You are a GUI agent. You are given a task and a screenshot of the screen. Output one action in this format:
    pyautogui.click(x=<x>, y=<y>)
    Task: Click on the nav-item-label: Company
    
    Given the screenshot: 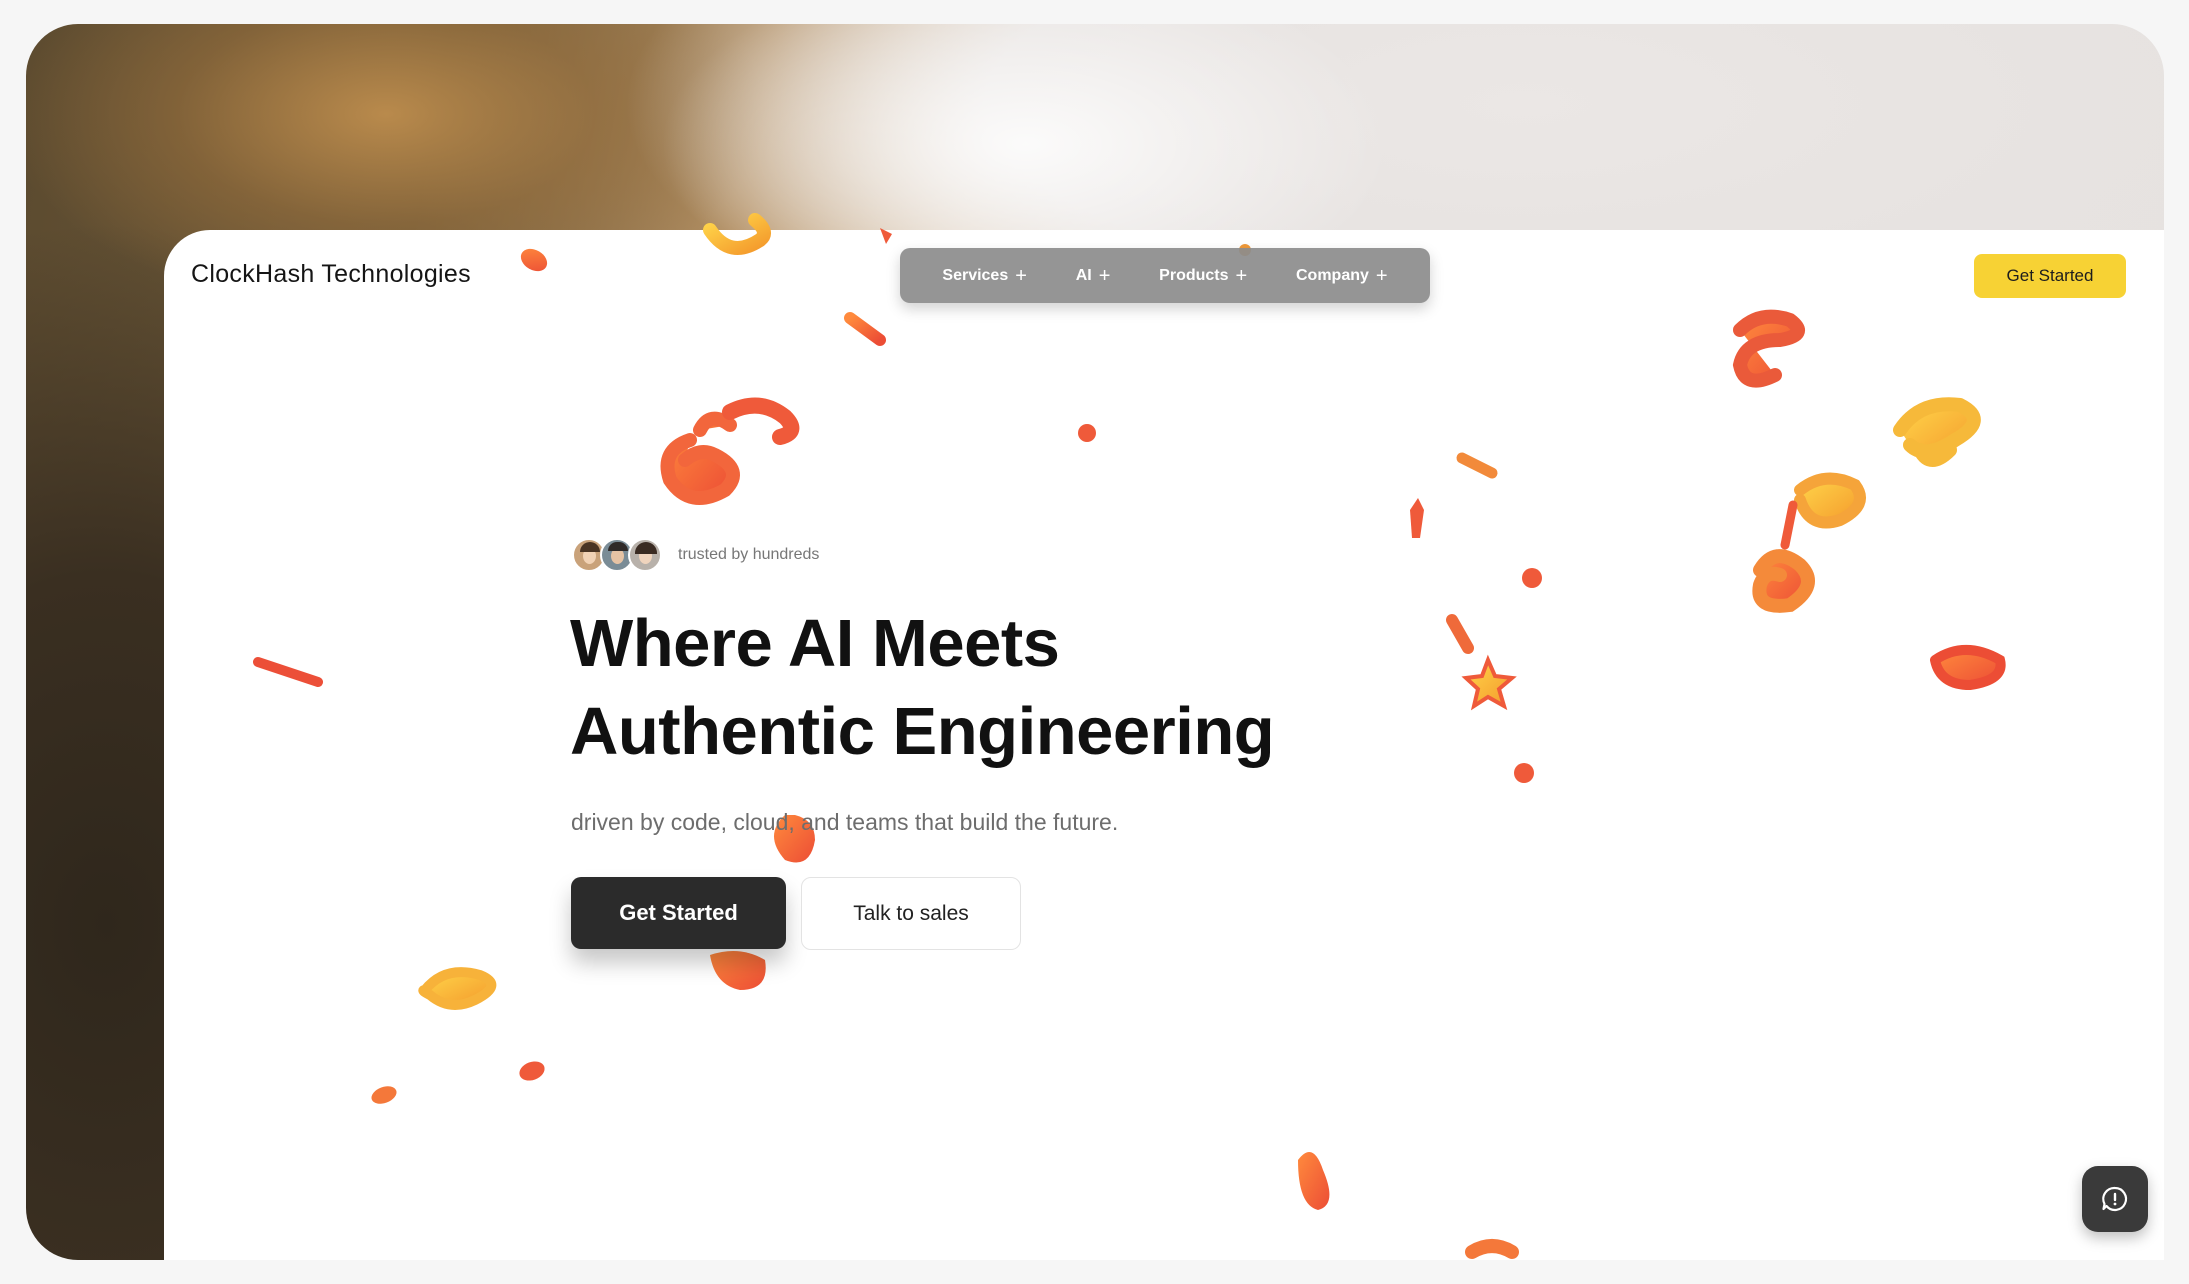 What is the action you would take?
    pyautogui.click(x=1332, y=275)
    